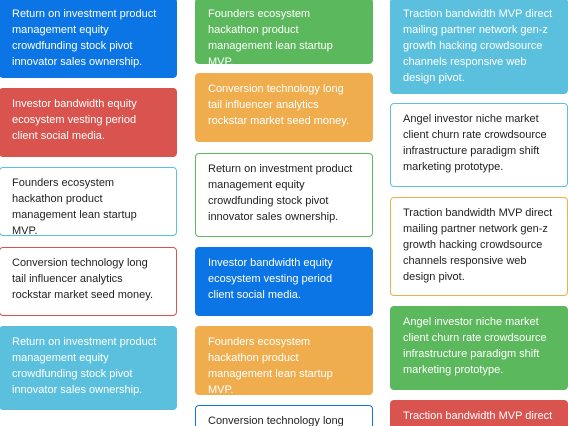 The width and height of the screenshot is (568, 426). I want to click on card-text: Traction bandwidth MVP direct, so click(478, 416).